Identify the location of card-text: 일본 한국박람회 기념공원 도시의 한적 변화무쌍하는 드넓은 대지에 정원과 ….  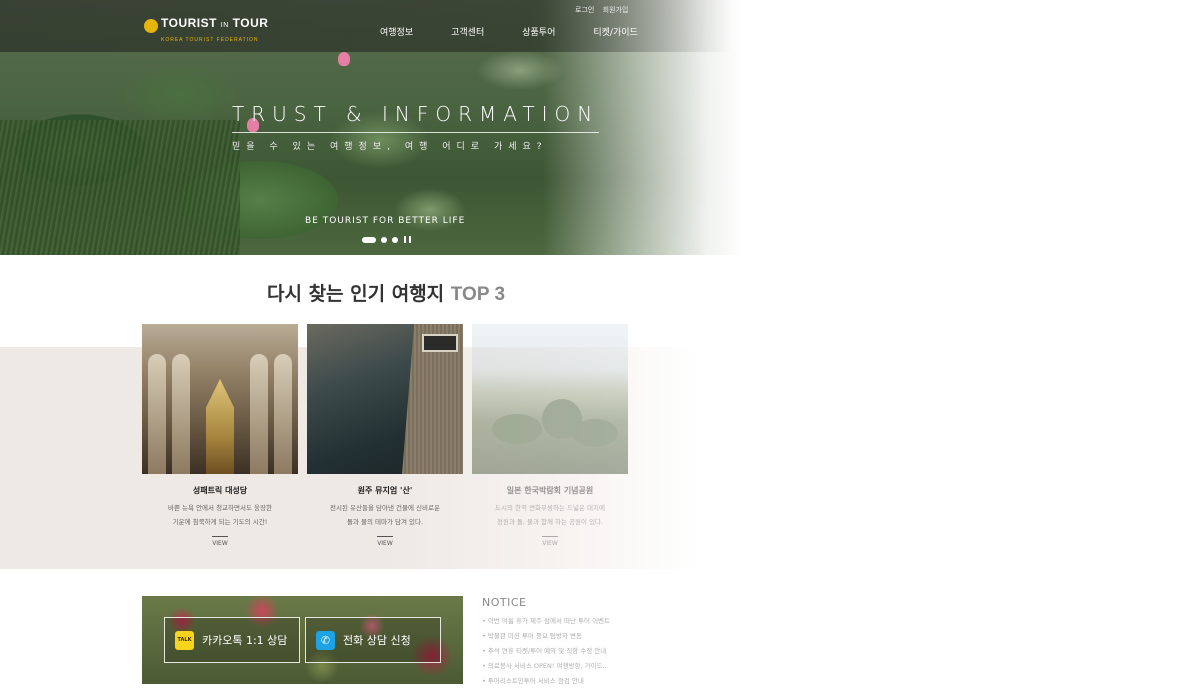
(550, 511).